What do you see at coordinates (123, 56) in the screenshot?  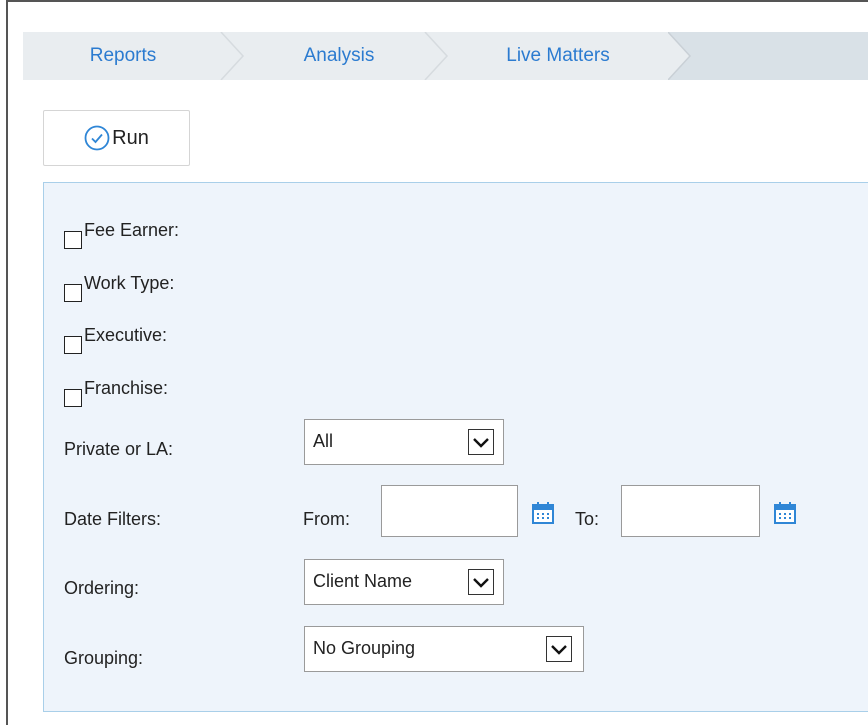 I see `breadcrumb-item-reports: Reports` at bounding box center [123, 56].